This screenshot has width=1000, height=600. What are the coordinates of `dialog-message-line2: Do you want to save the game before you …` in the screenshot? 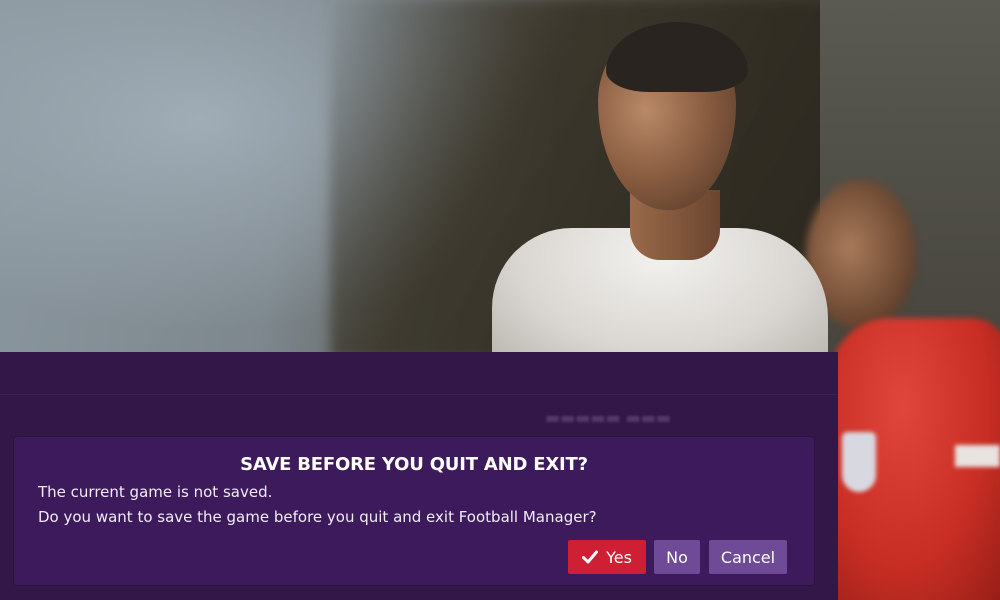 It's located at (317, 517).